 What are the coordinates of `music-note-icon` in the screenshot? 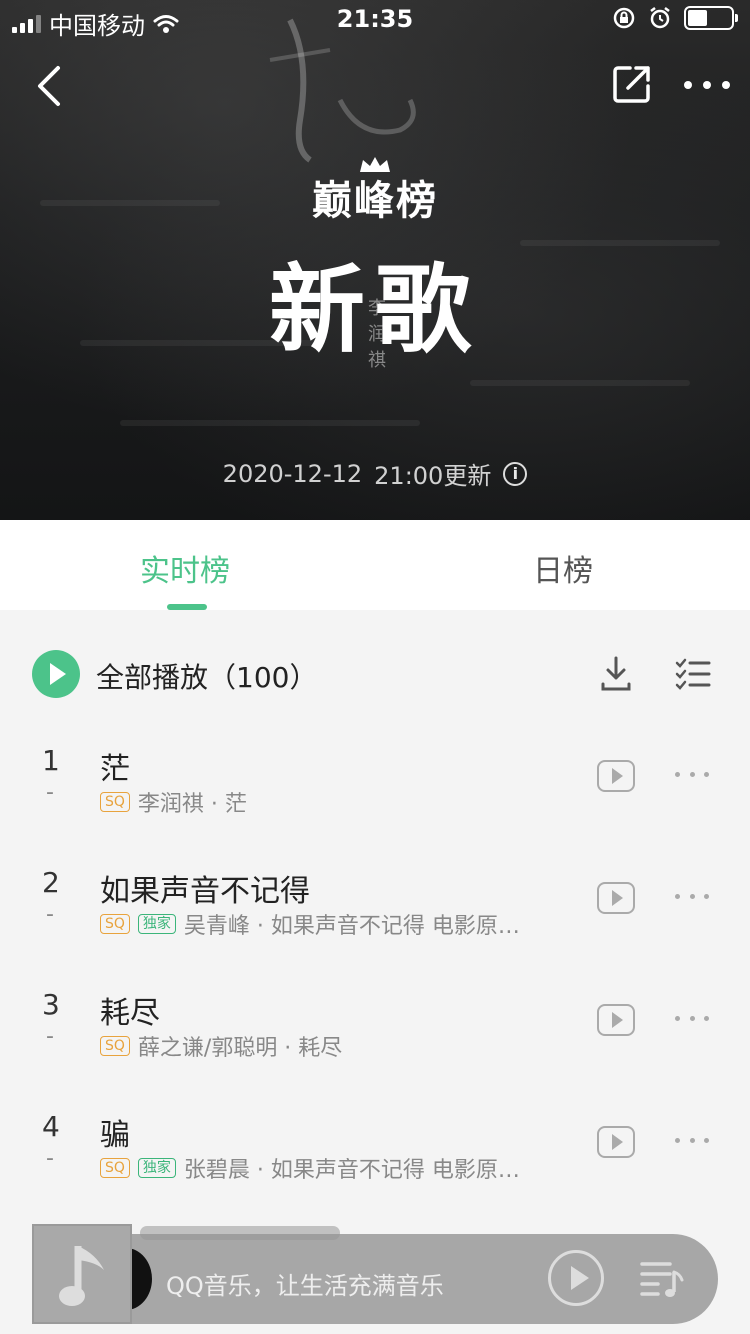 It's located at (81, 1276).